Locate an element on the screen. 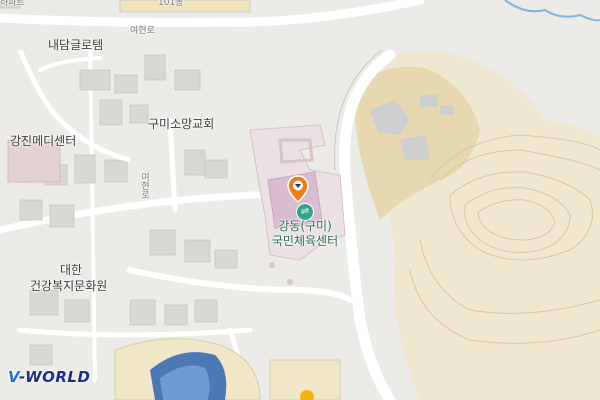  map-label-gangjin-medi: 강진메디센터 is located at coordinates (43, 141).